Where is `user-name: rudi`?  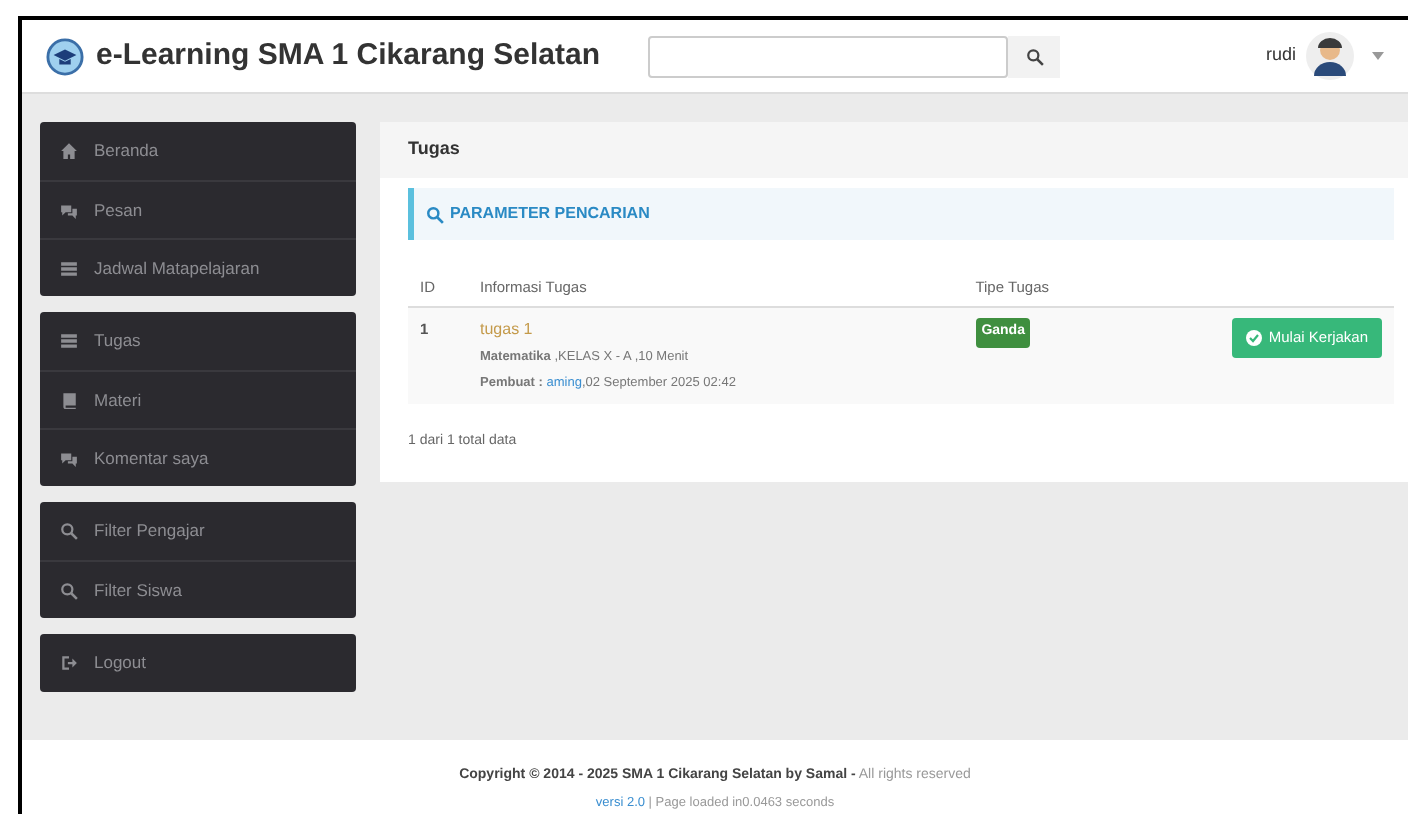
user-name: rudi is located at coordinates (1280, 56).